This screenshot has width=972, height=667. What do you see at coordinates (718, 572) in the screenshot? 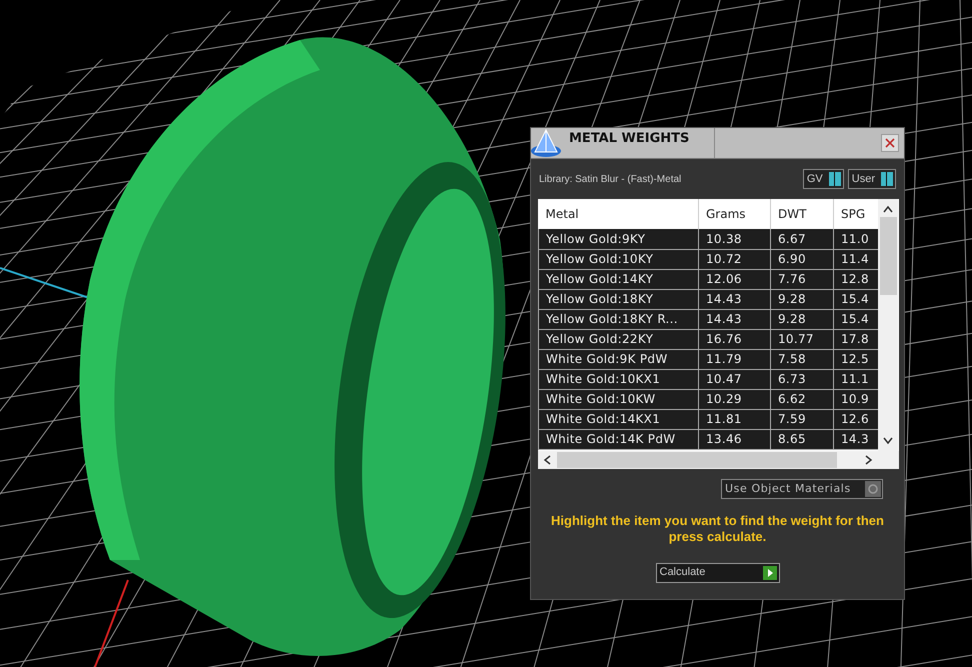
I see `calculate-button: Calculate` at bounding box center [718, 572].